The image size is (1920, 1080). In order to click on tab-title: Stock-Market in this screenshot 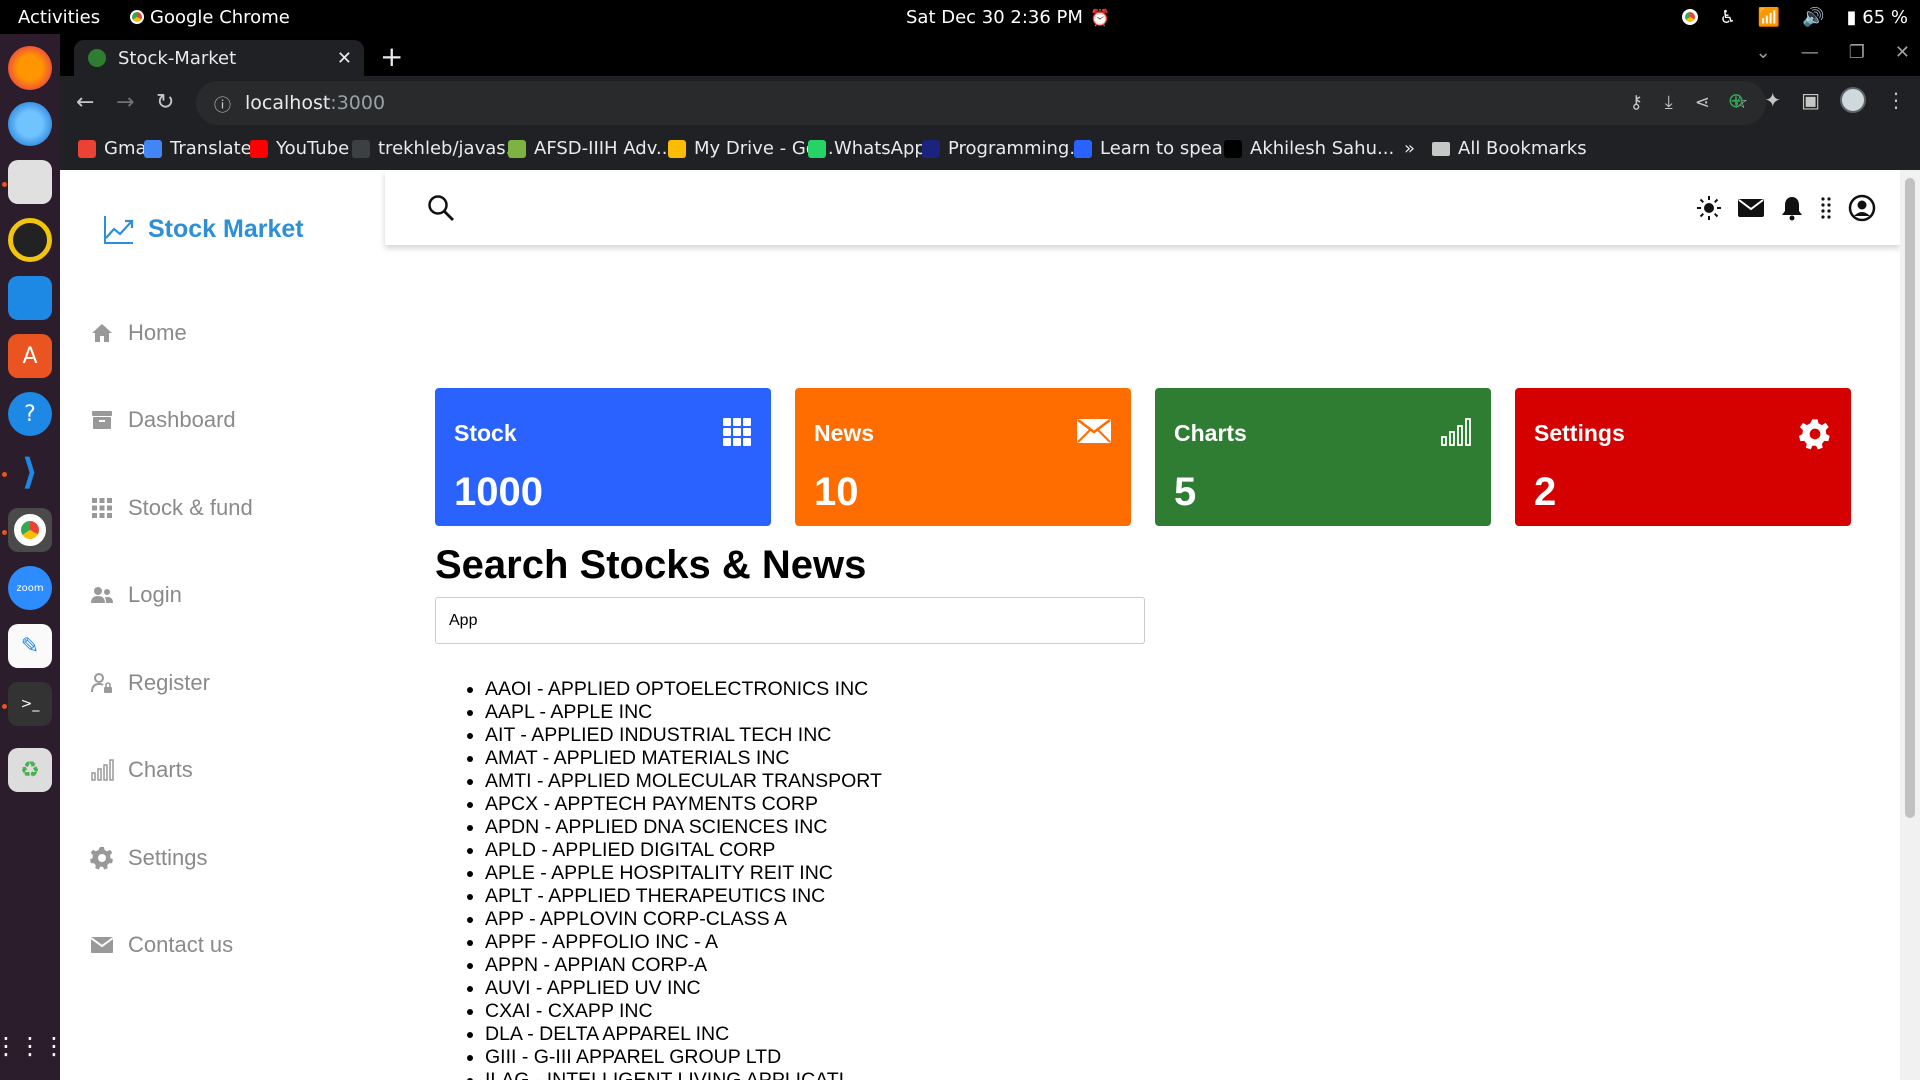, I will do `click(177, 58)`.